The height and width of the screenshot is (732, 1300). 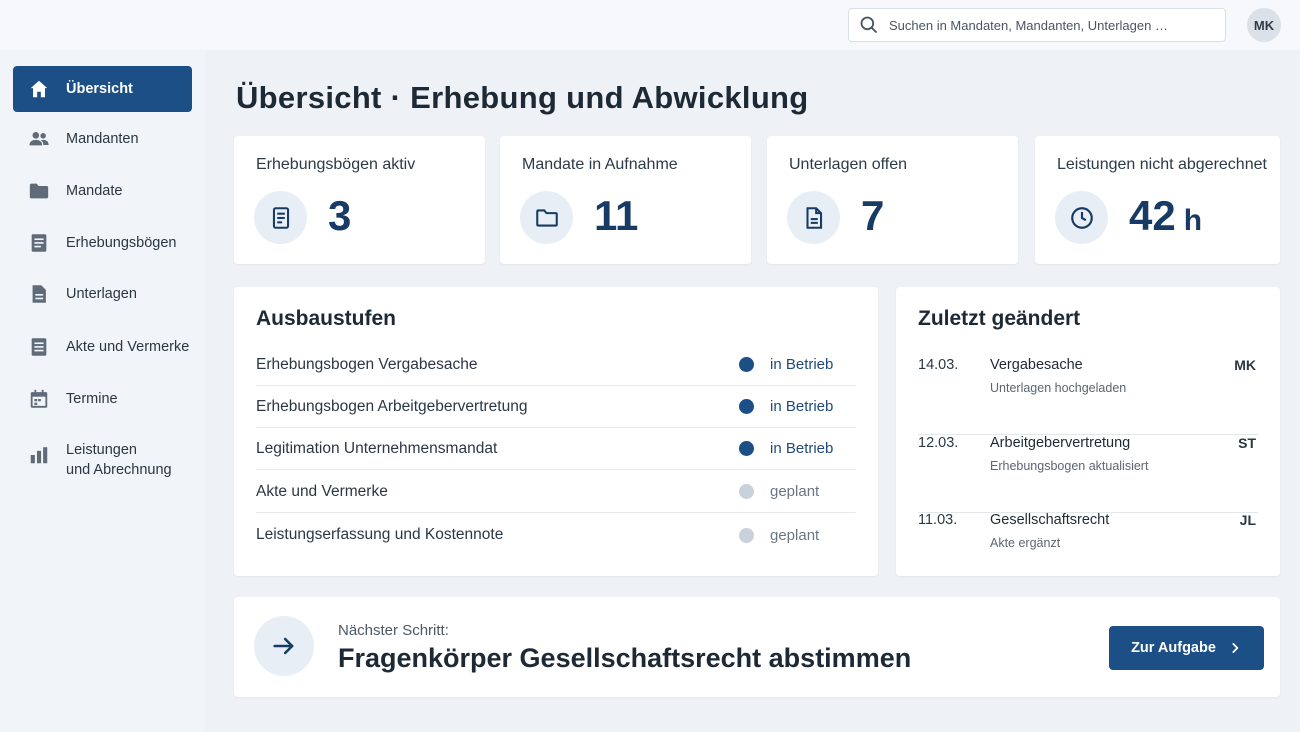 What do you see at coordinates (39, 455) in the screenshot?
I see `bar-chart-icon` at bounding box center [39, 455].